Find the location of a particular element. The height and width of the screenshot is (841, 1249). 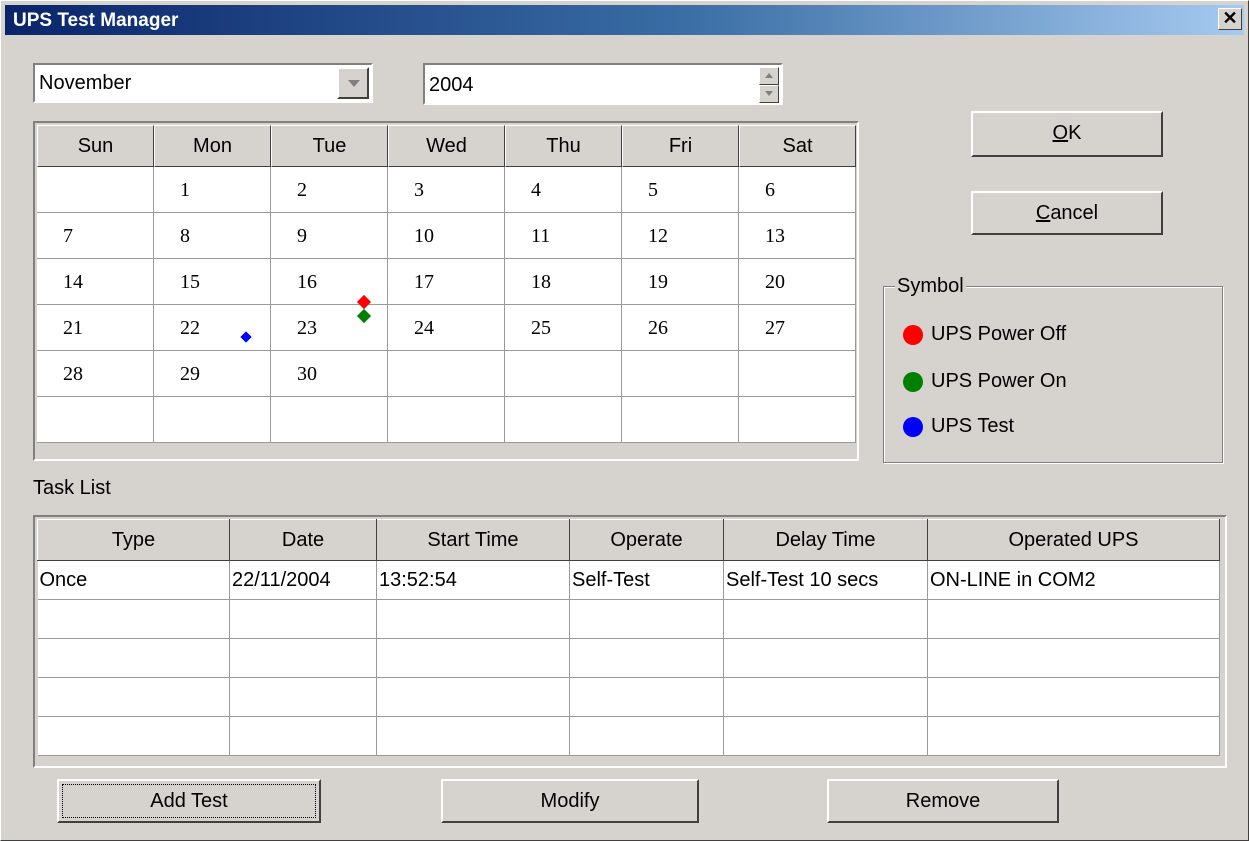

day-number: 4 is located at coordinates (536, 190).